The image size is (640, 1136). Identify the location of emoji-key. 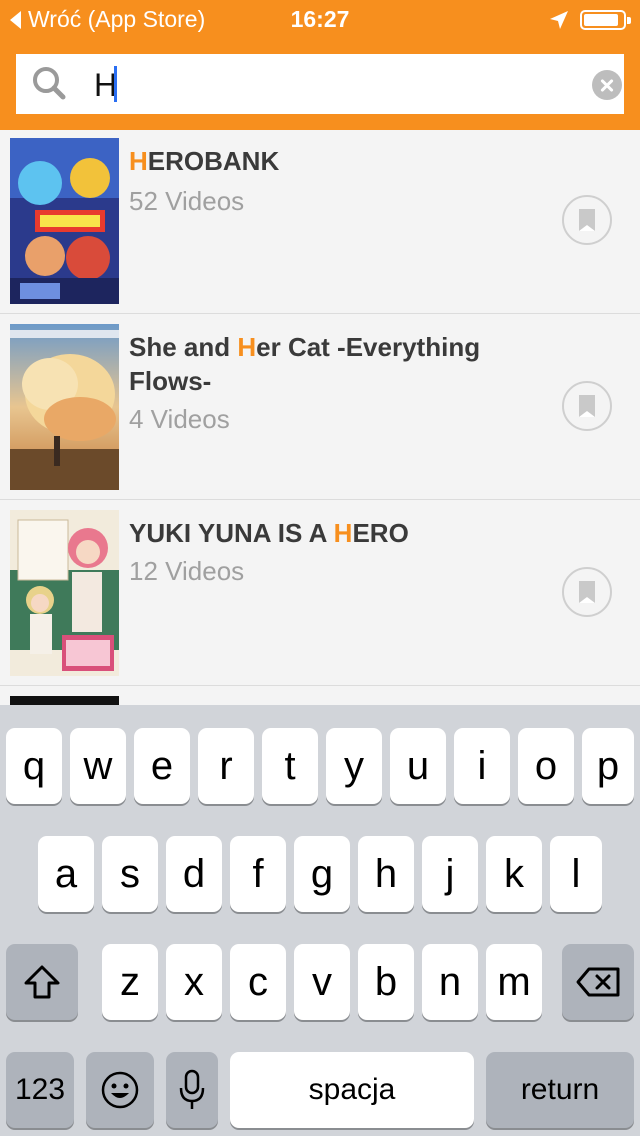
(120, 1090).